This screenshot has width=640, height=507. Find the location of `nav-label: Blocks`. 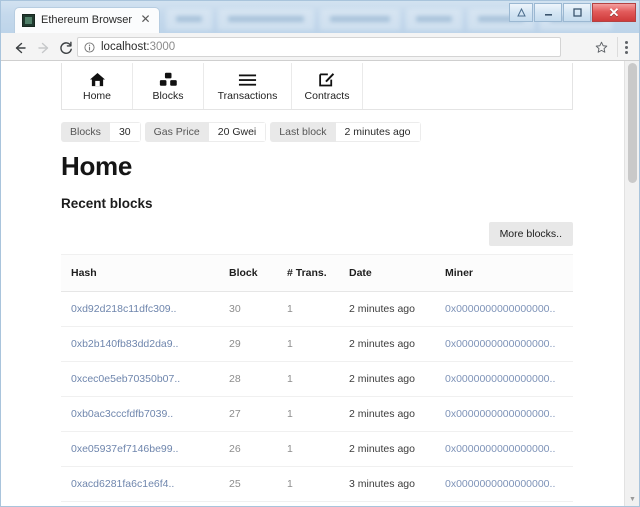

nav-label: Blocks is located at coordinates (168, 96).